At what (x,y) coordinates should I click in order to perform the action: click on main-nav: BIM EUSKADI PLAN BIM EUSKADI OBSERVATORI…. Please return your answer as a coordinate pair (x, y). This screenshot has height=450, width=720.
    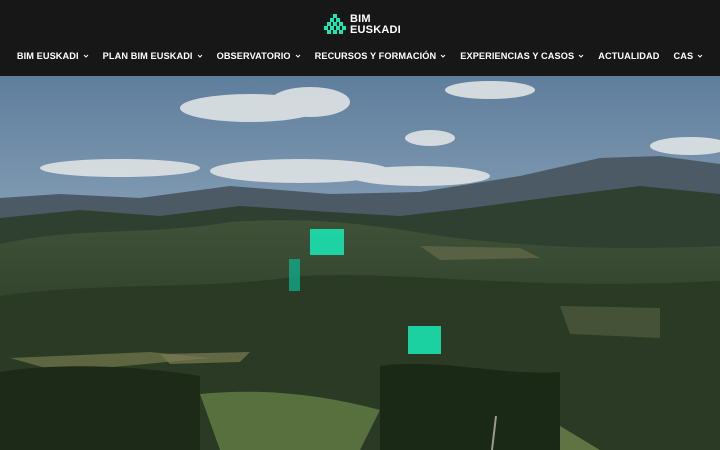
    Looking at the image, I should click on (360, 56).